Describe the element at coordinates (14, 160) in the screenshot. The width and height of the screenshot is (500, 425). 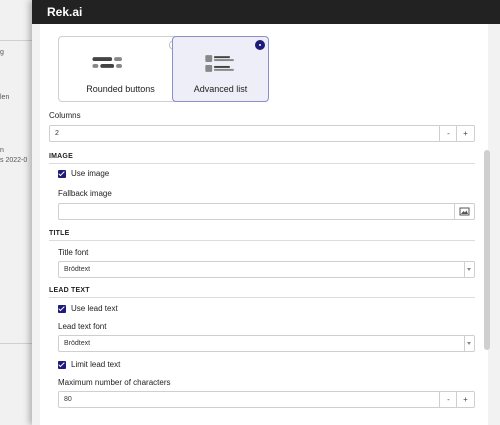
I see `background-text: s 2022-0` at that location.